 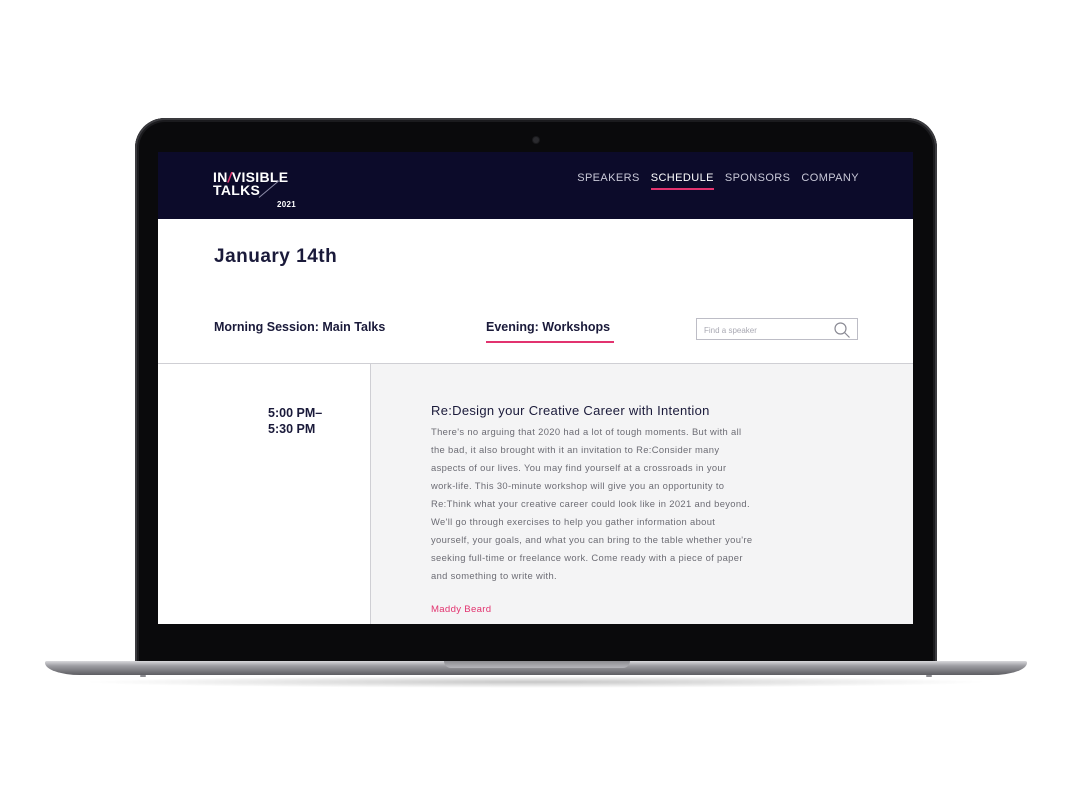 What do you see at coordinates (718, 181) in the screenshot?
I see `main-nav: SPEAKERS SCHEDULE SPONSORS COMPANY` at bounding box center [718, 181].